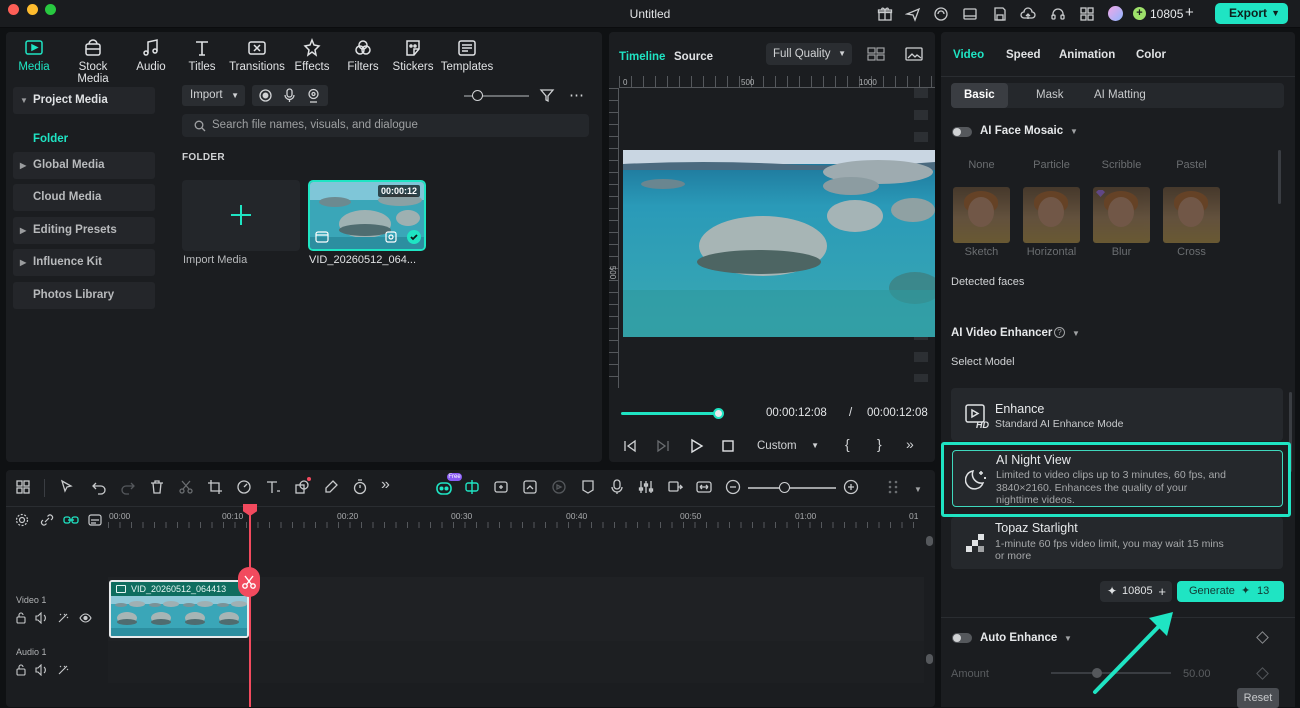 The width and height of the screenshot is (1300, 708). I want to click on timeline-ruler, so click(516, 525).